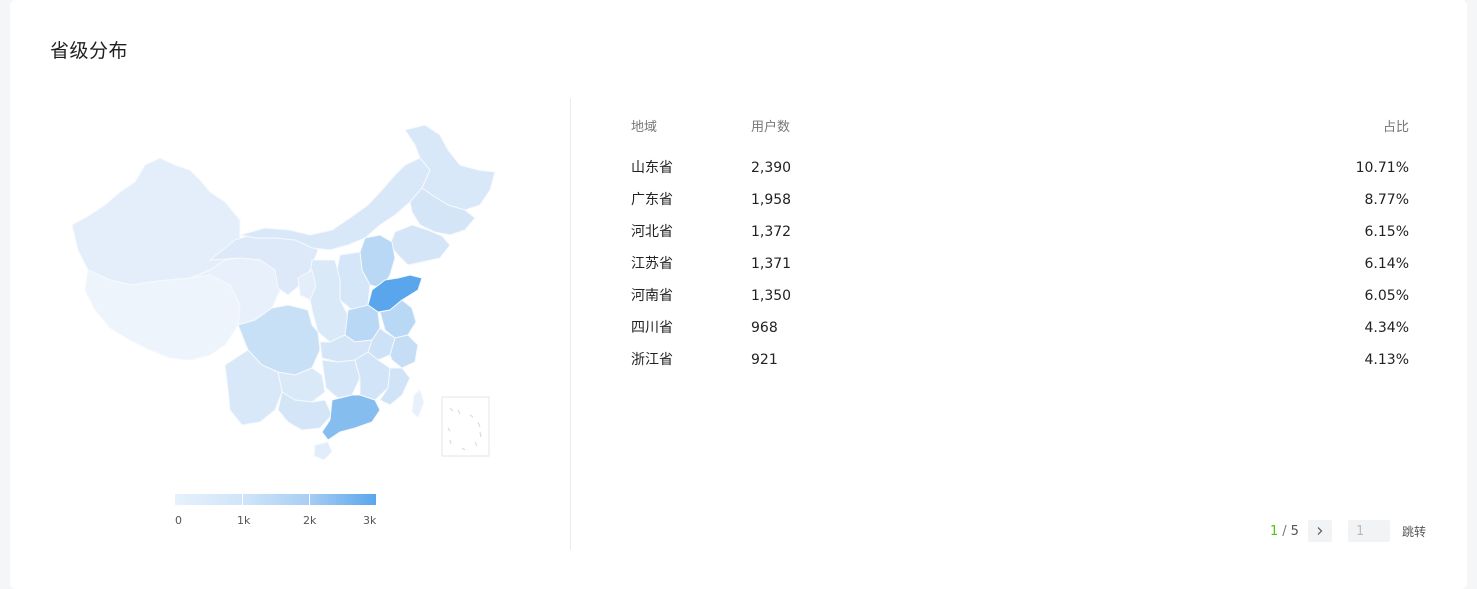 This screenshot has width=1477, height=589. Describe the element at coordinates (244, 520) in the screenshot. I see `legend-label-1k: 1k` at that location.